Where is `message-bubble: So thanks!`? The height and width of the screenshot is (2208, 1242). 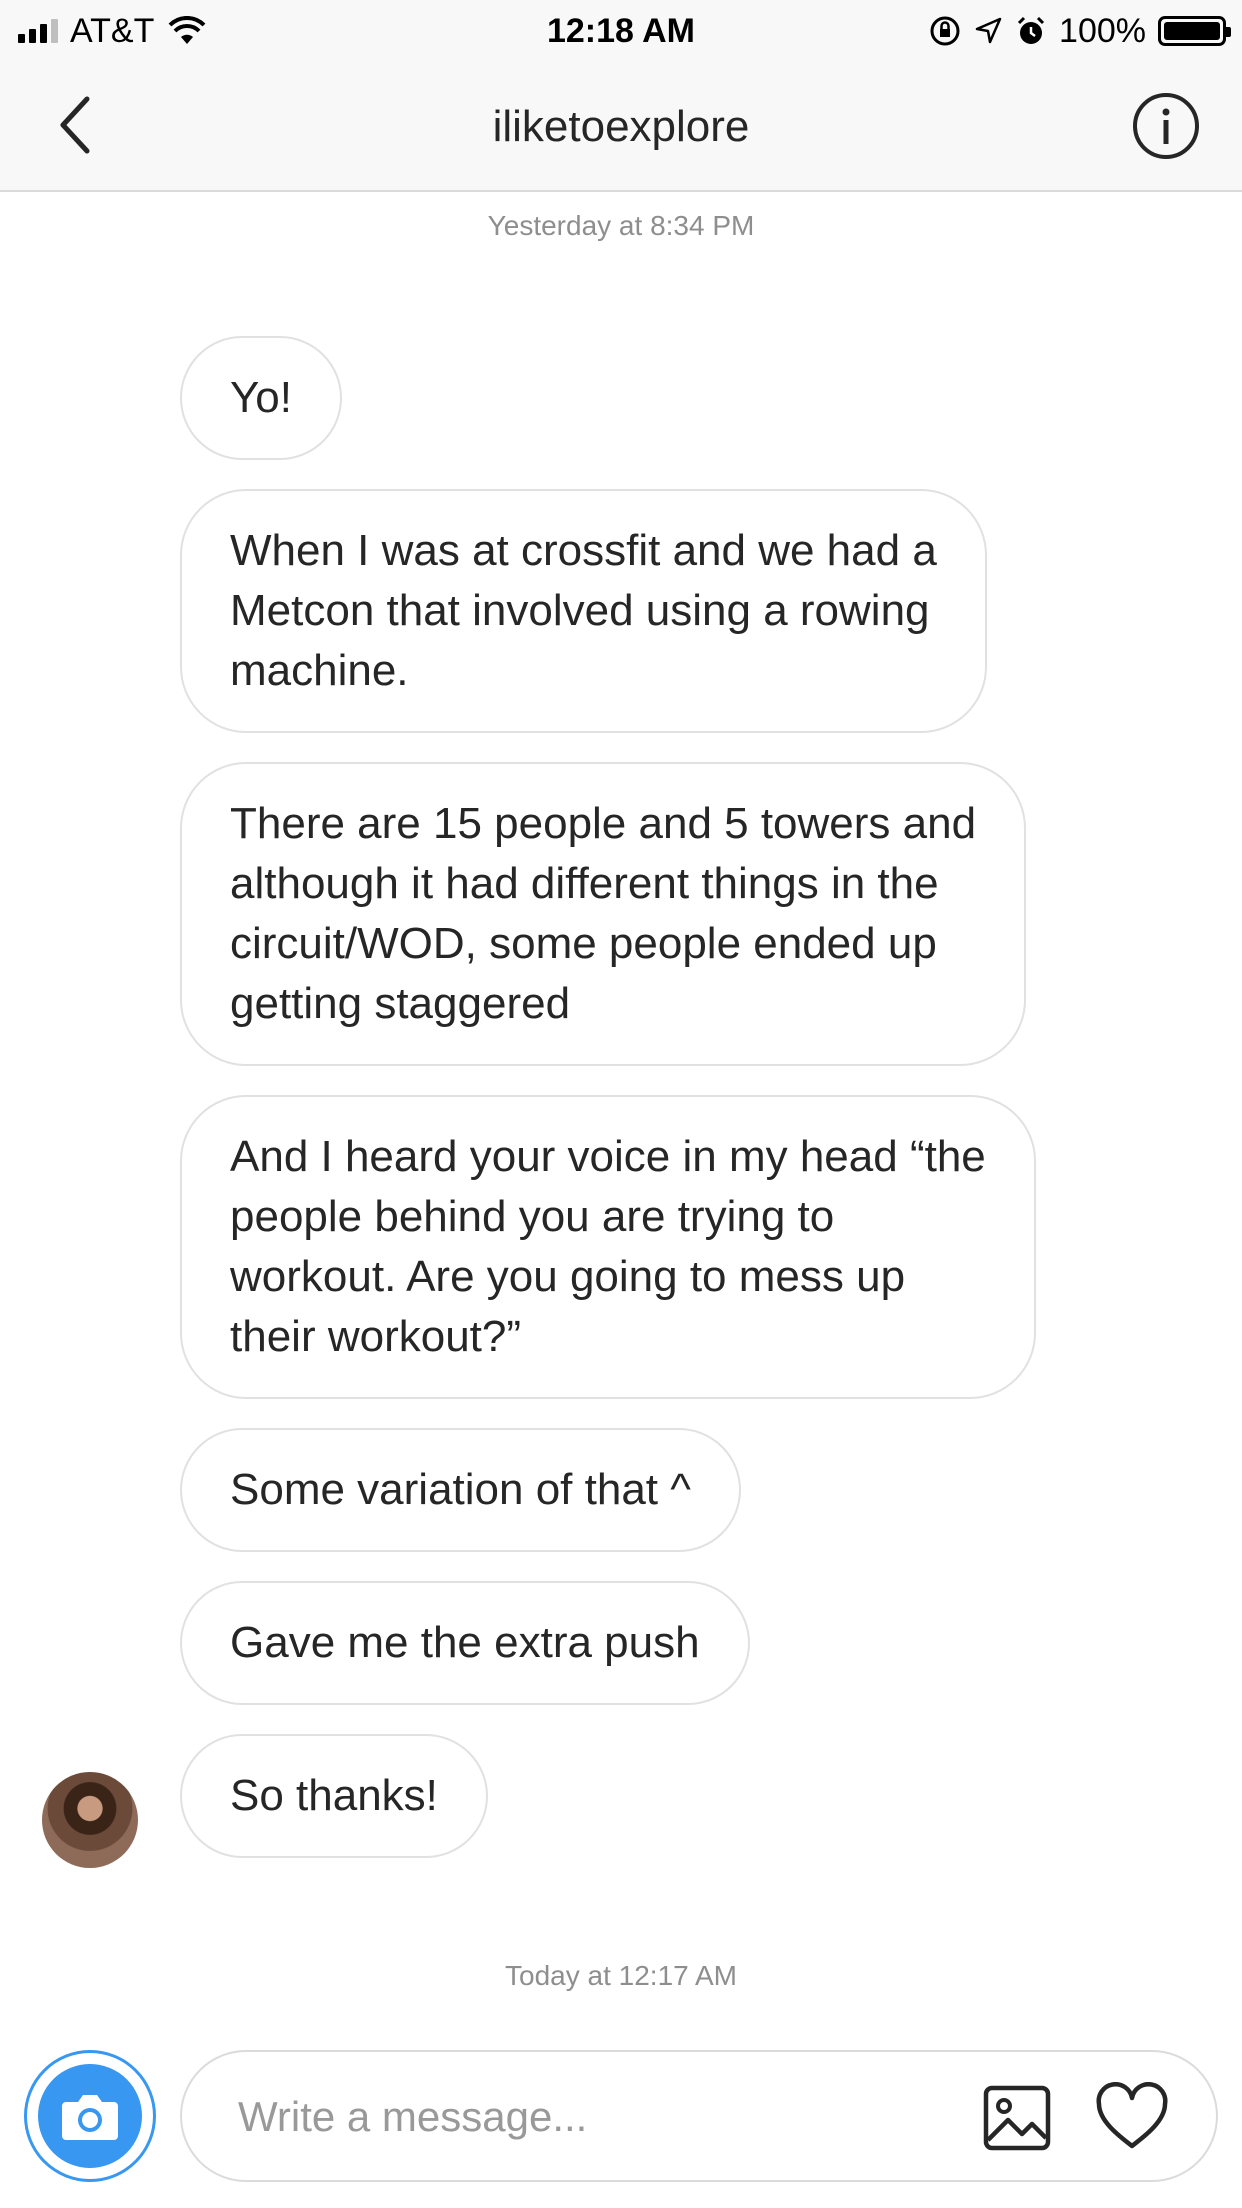 message-bubble: So thanks! is located at coordinates (334, 1796).